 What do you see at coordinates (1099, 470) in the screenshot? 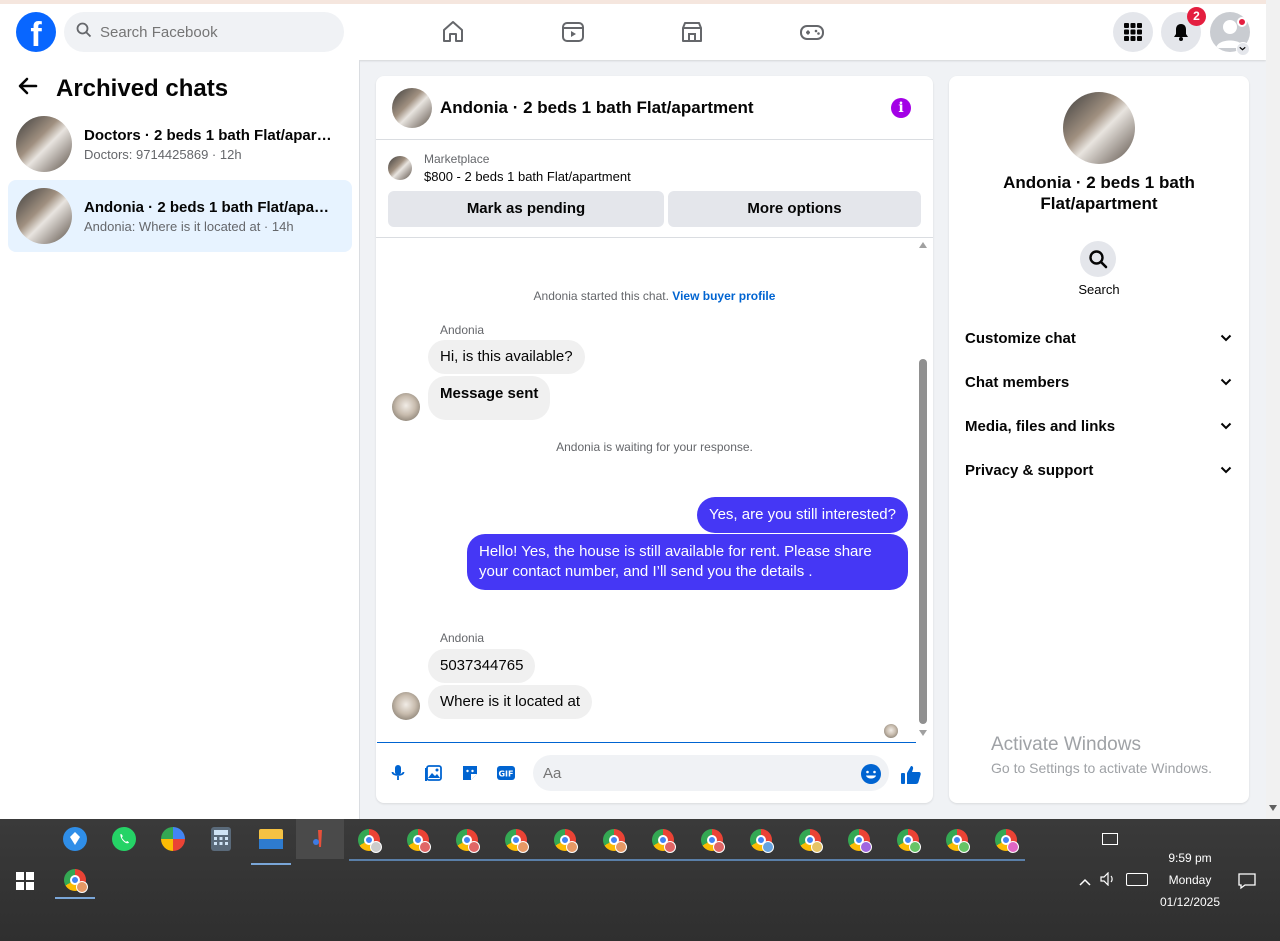
I see `privacy-support-row: Privacy & support` at bounding box center [1099, 470].